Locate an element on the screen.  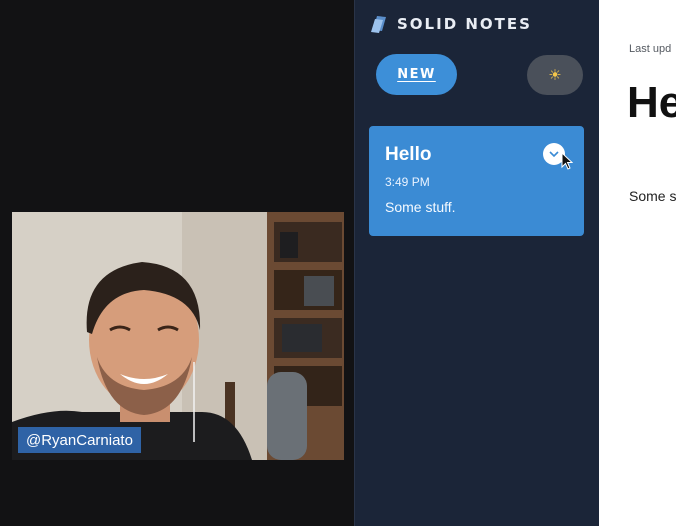
note-timestamp: 3:49 PM is located at coordinates (407, 182).